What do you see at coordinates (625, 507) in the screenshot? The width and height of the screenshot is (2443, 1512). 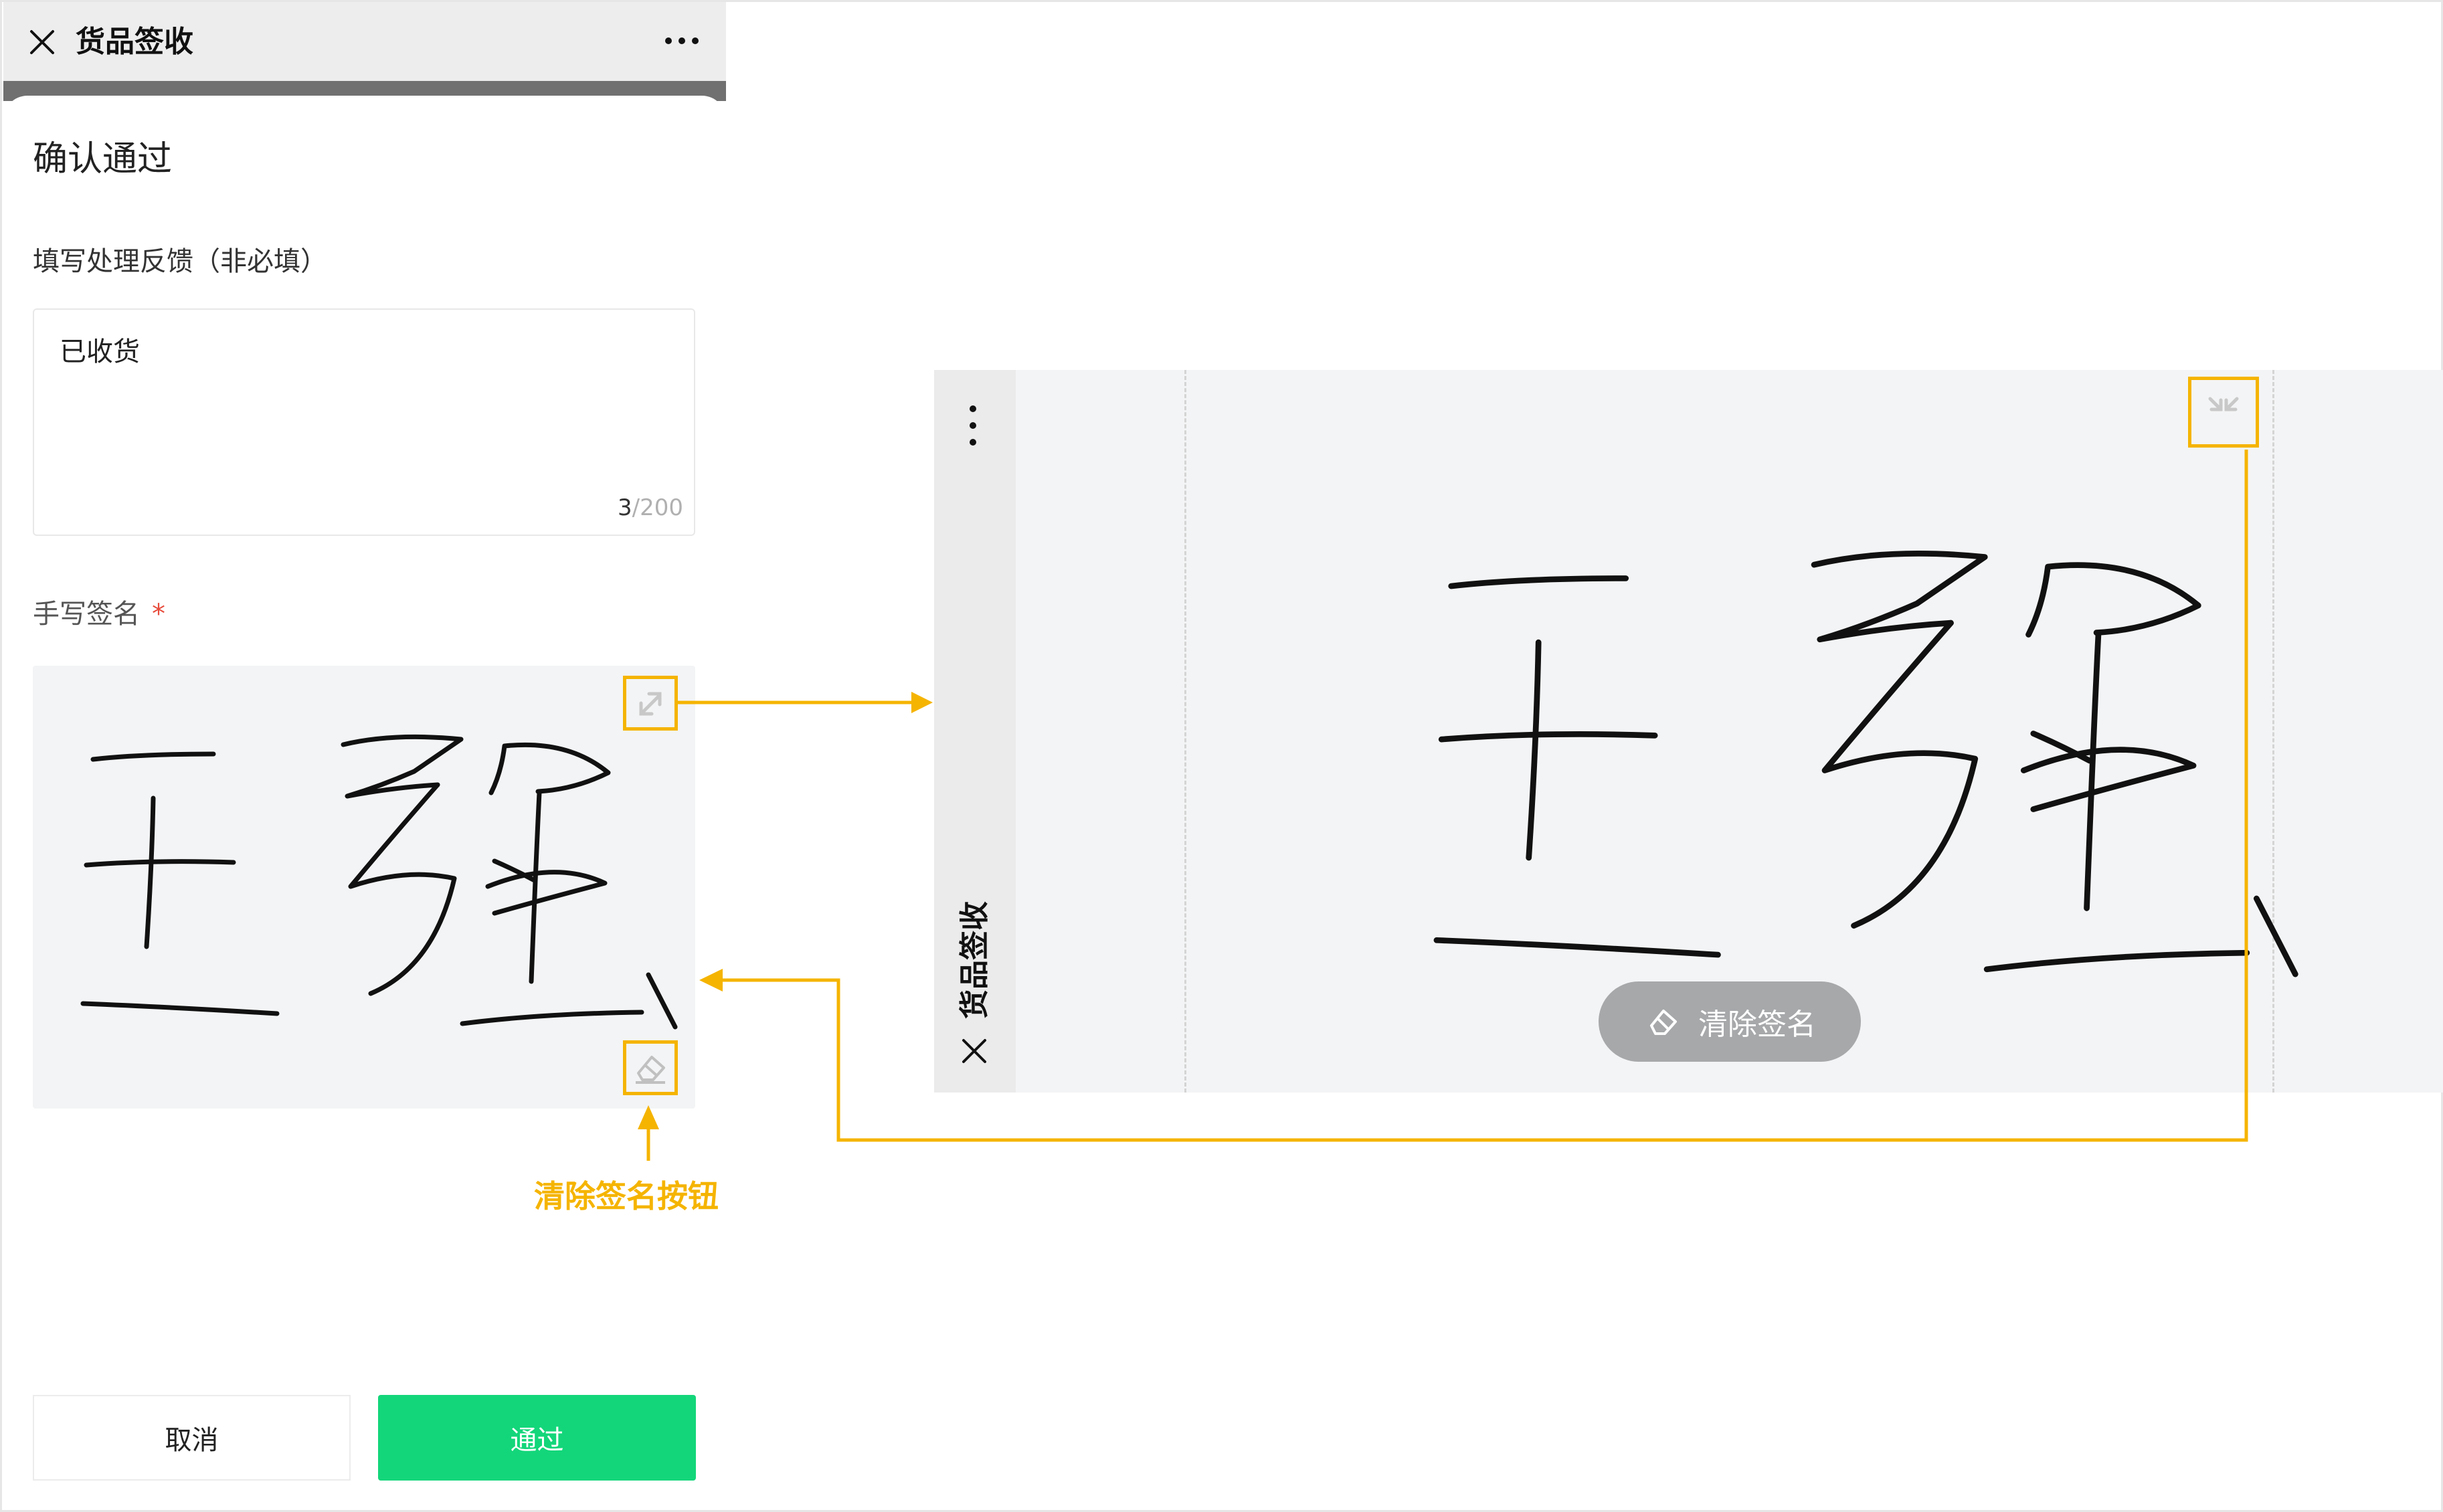 I see `counter-current: 3` at bounding box center [625, 507].